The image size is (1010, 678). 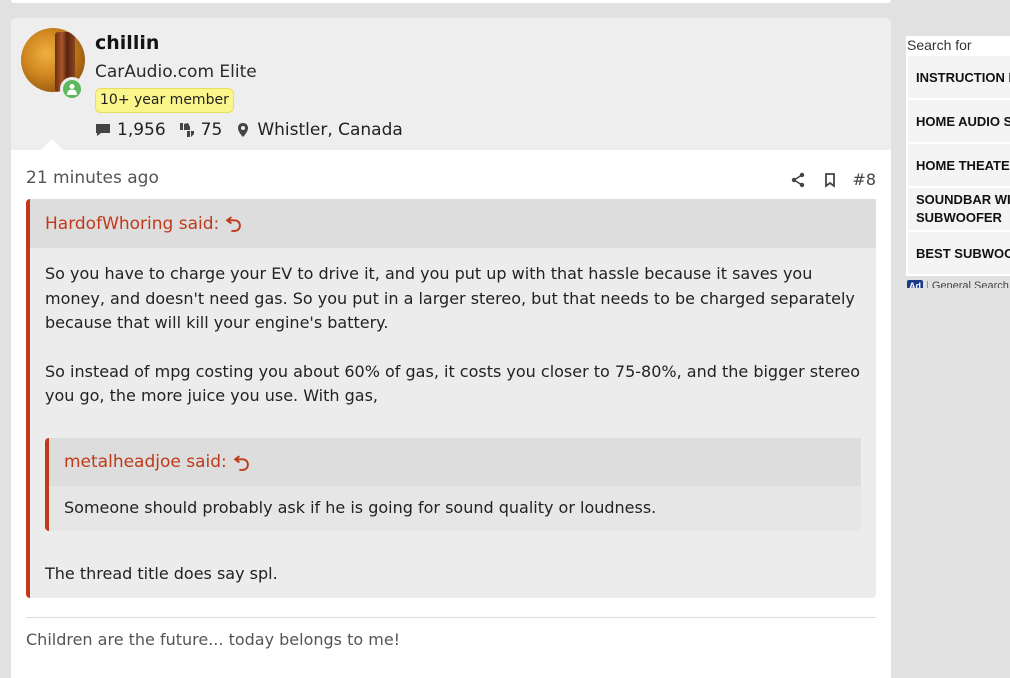 What do you see at coordinates (958, 210) in the screenshot?
I see `ad-link-soundbar: SOUNDBAR WITH SUBWOOFER` at bounding box center [958, 210].